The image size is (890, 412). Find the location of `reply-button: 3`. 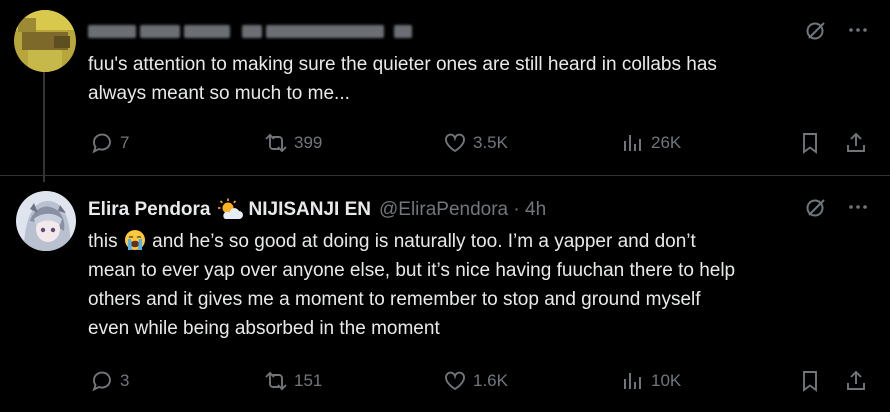

reply-button: 3 is located at coordinates (109, 381).